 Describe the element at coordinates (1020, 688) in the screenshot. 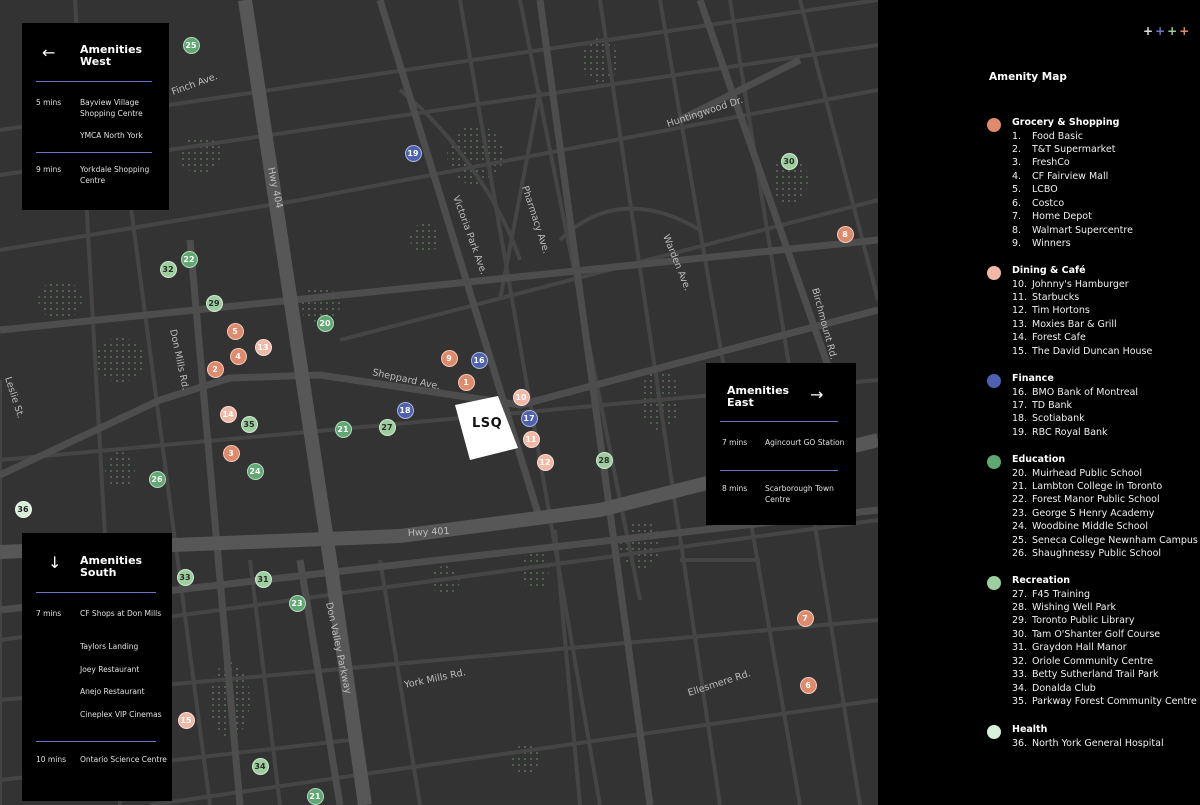

I see `legend-item-number: 34.` at that location.